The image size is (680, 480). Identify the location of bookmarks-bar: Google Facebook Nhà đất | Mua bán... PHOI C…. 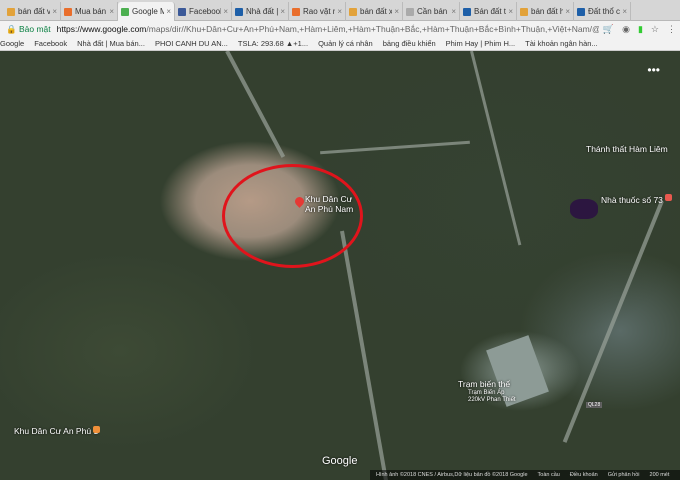
(340, 44).